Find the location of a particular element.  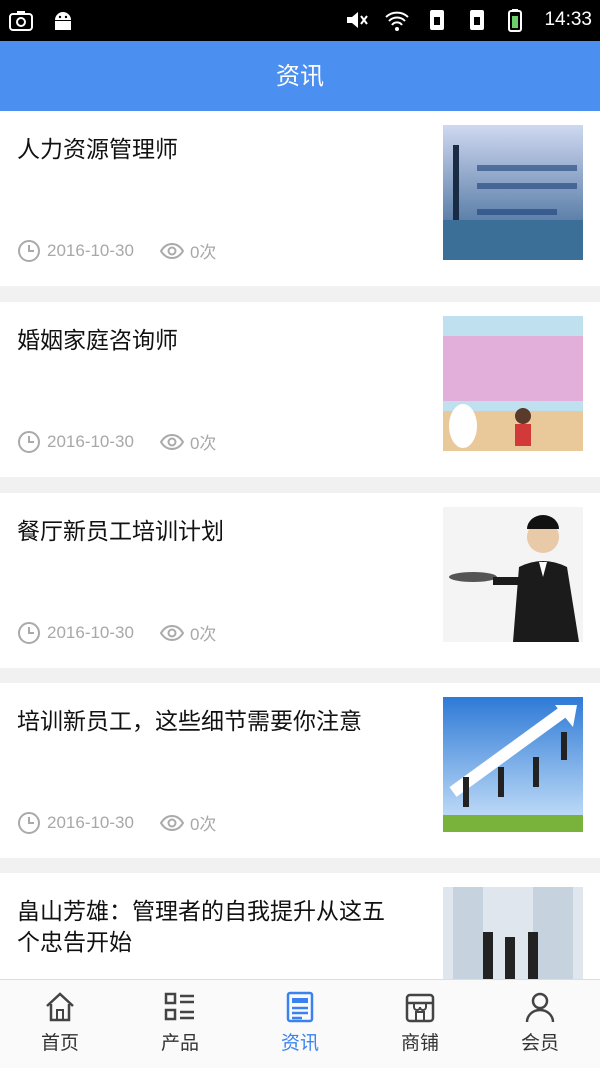

article-title: 餐厅新员工培训计划 is located at coordinates (120, 532).